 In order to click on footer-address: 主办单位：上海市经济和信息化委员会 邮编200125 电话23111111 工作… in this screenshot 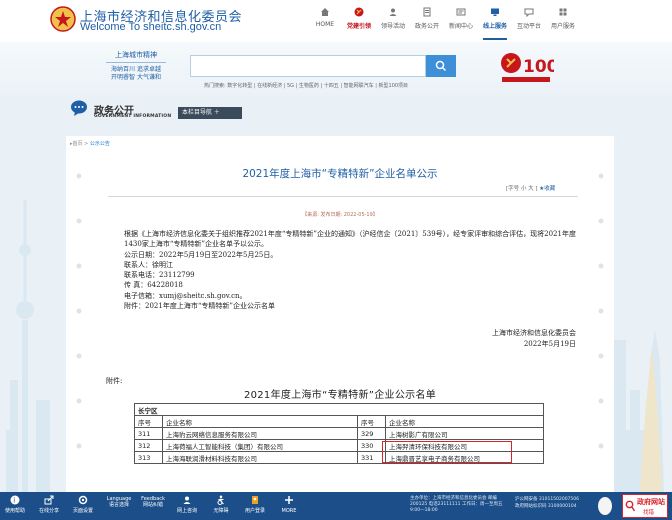, I will do `click(456, 504)`.